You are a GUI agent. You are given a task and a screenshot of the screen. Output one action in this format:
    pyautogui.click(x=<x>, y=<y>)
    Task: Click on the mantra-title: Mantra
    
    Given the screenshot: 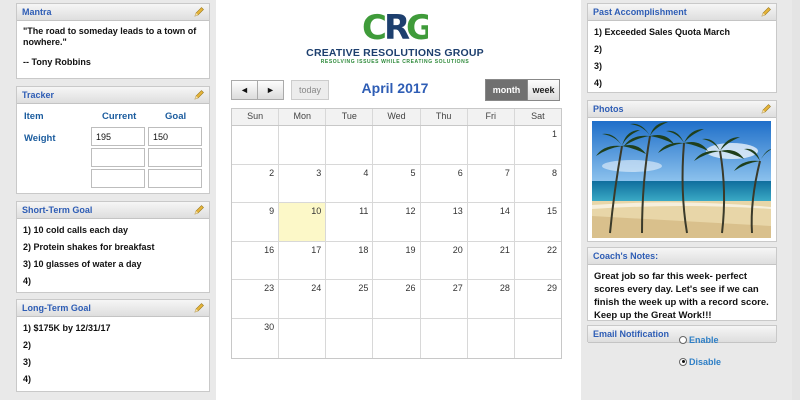 What is the action you would take?
    pyautogui.click(x=37, y=12)
    